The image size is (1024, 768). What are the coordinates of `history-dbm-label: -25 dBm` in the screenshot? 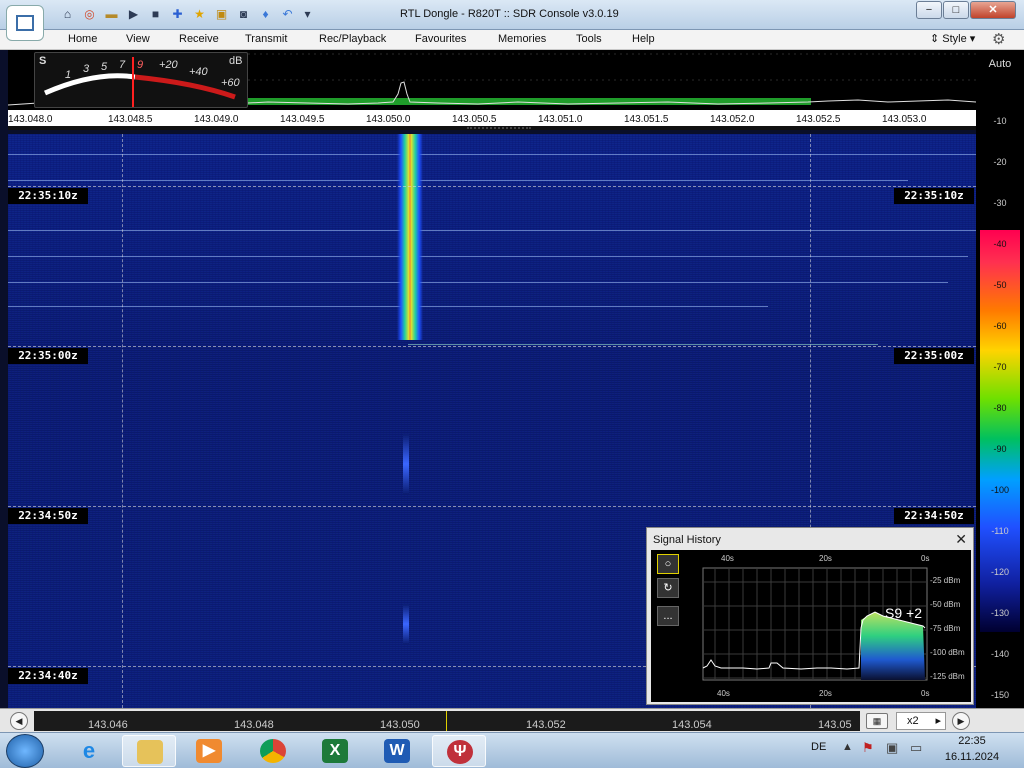 It's located at (945, 580).